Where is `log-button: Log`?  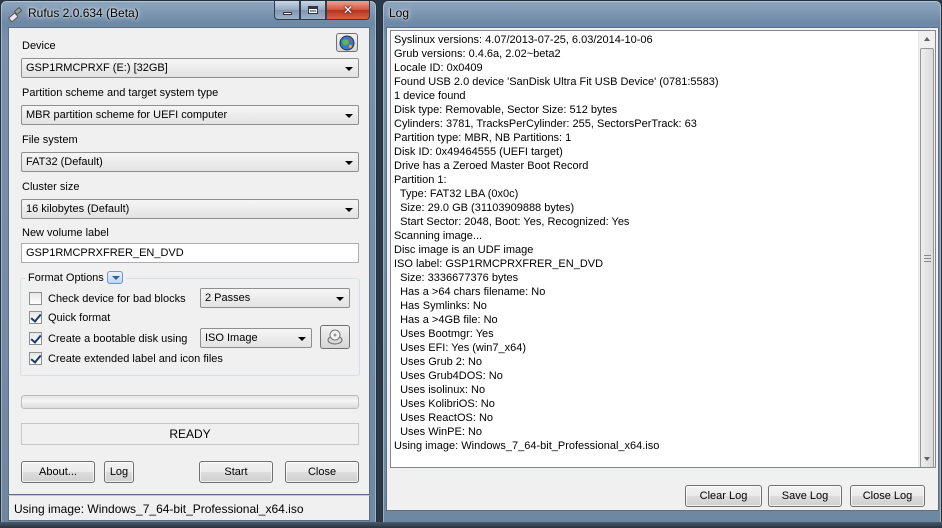
log-button: Log is located at coordinates (119, 472).